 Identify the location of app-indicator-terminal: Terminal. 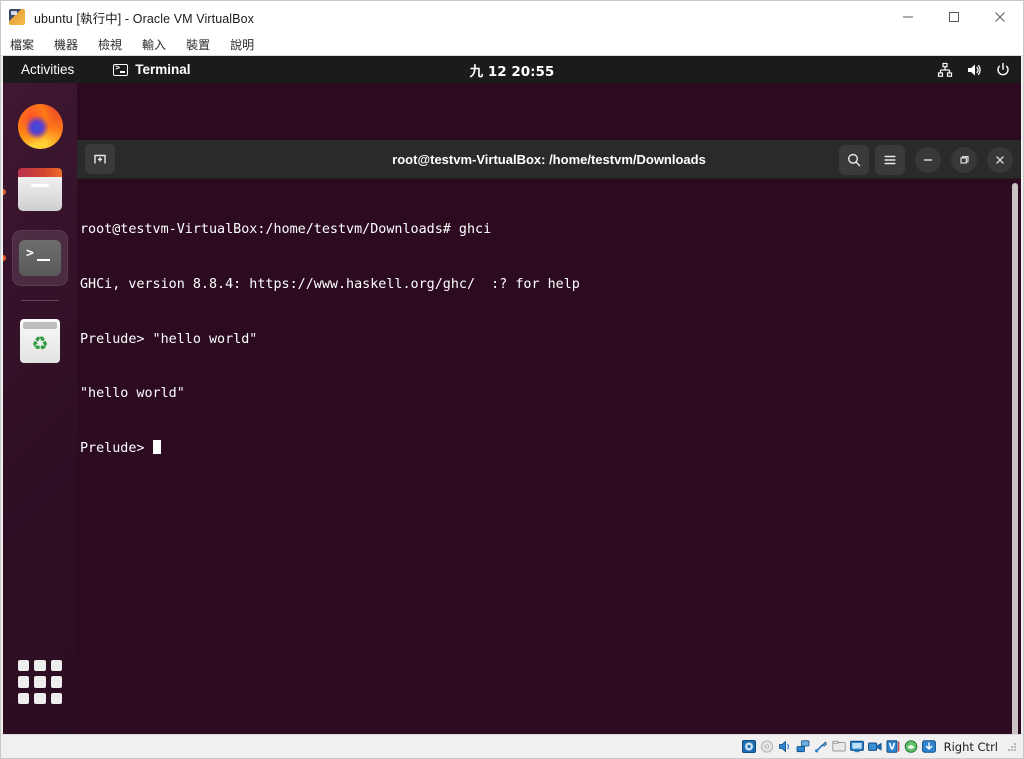
(152, 69).